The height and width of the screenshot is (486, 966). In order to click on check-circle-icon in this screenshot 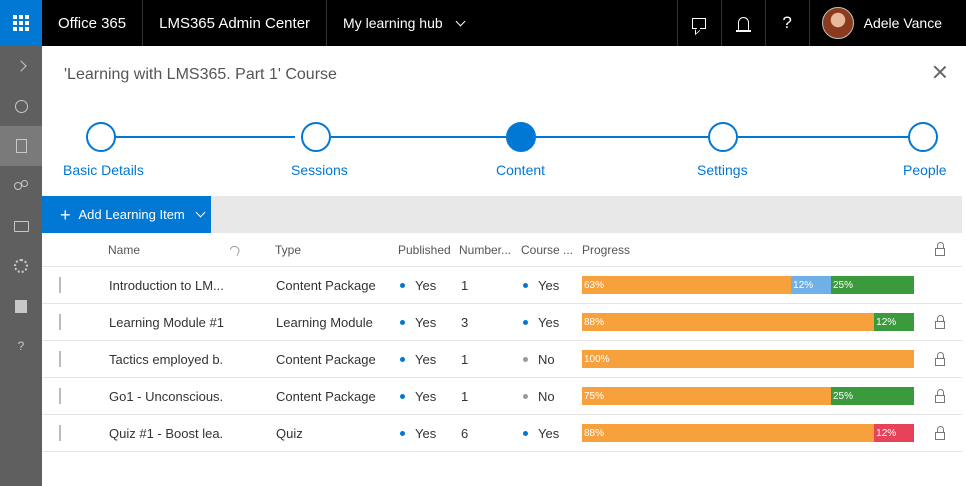, I will do `click(21, 106)`.